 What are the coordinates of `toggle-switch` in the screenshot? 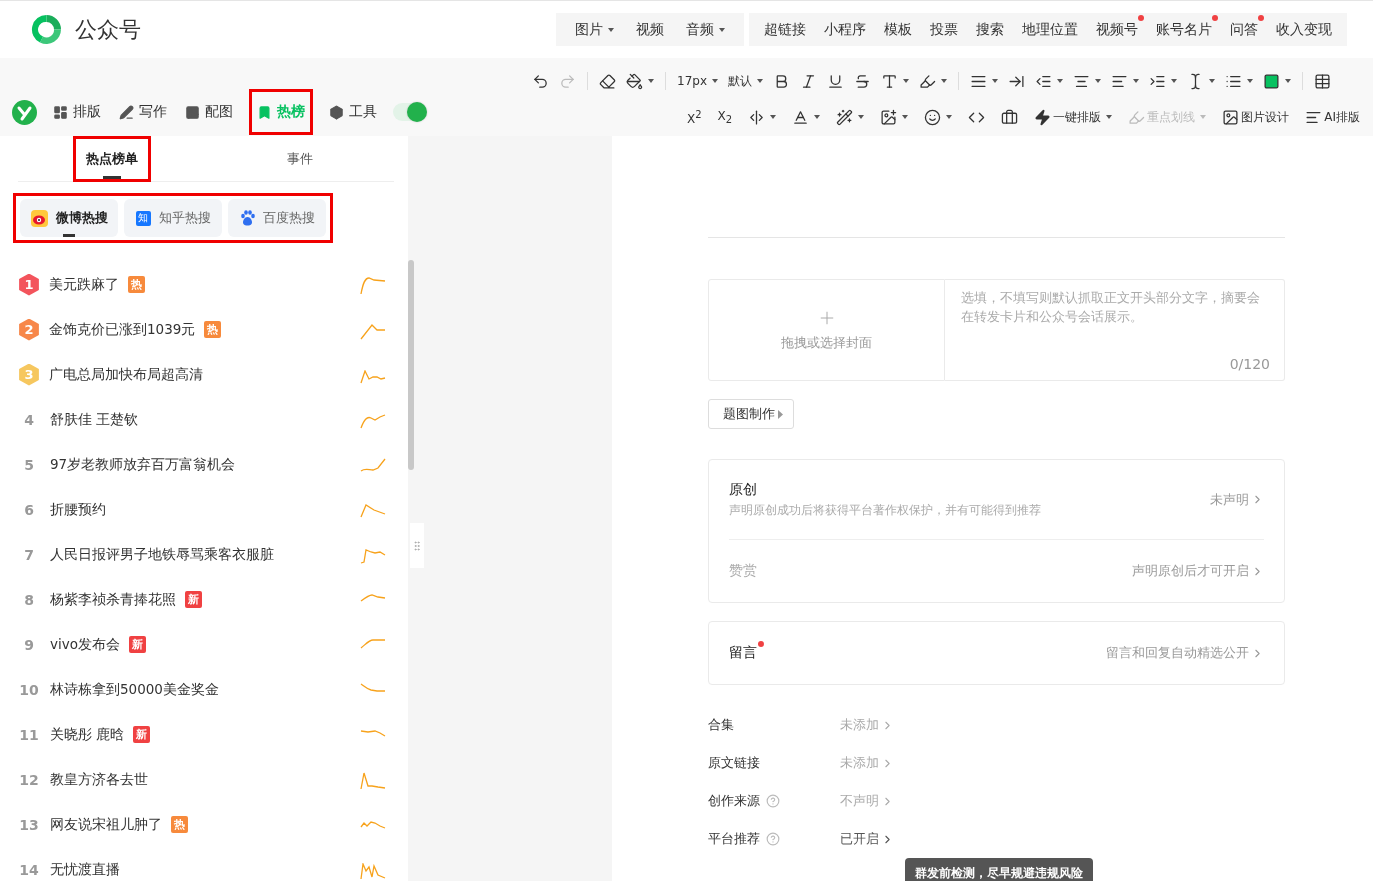 It's located at (409, 112).